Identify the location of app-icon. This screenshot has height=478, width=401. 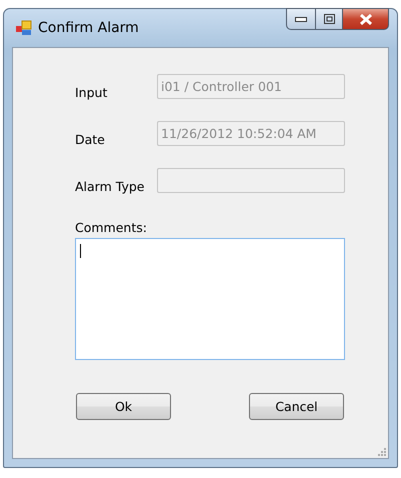
(24, 28).